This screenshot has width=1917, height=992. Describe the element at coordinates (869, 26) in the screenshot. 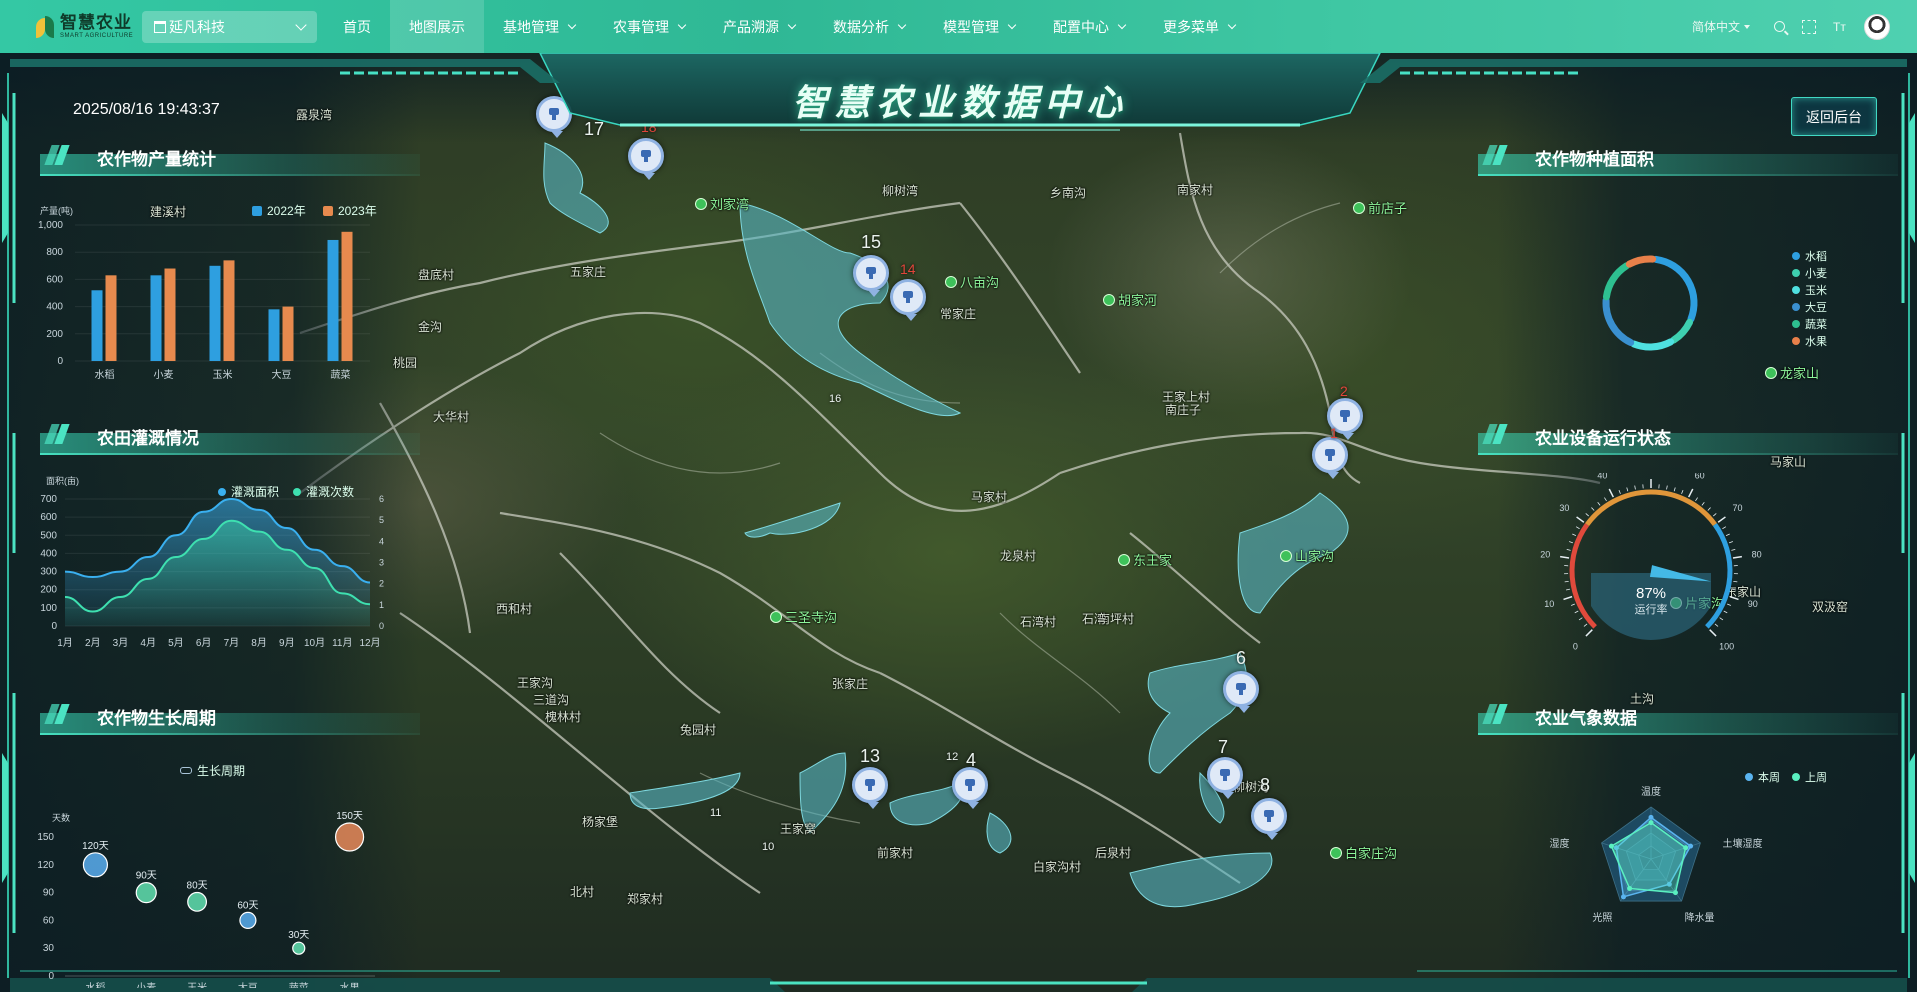

I see `nav-item-5: 数据分析` at that location.